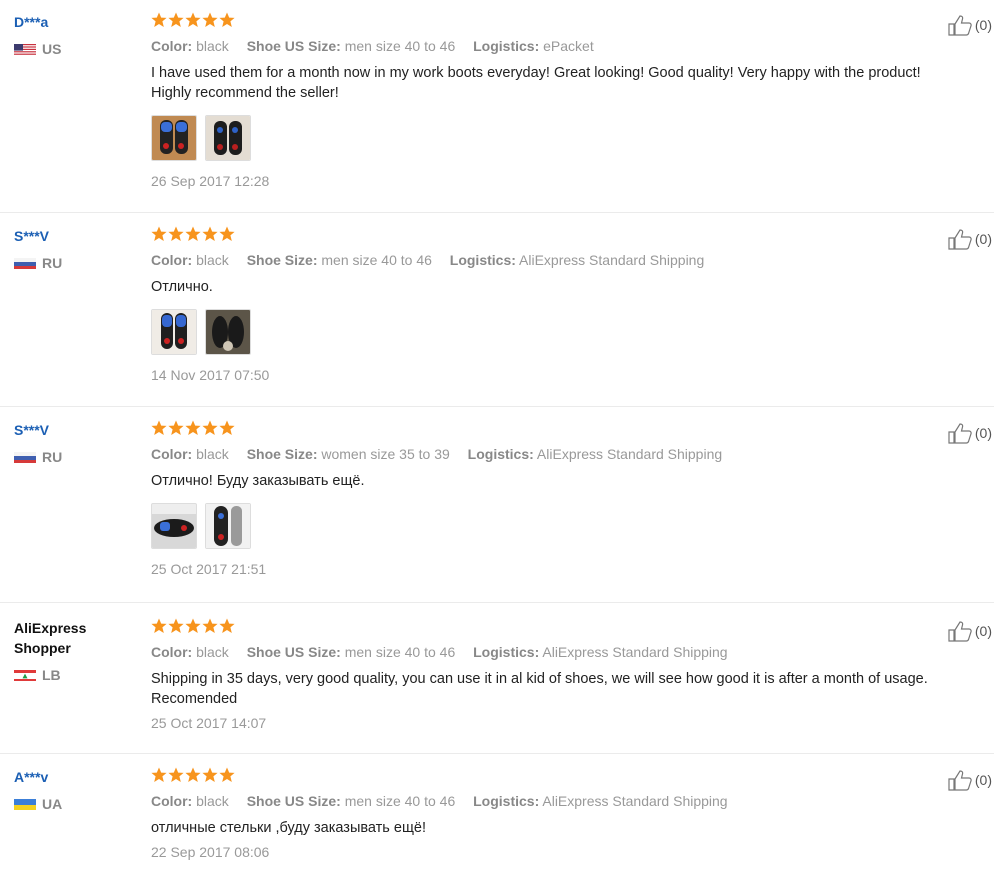 The image size is (1000, 874). I want to click on review-date: 25 Oct 2017 21:51, so click(209, 569).